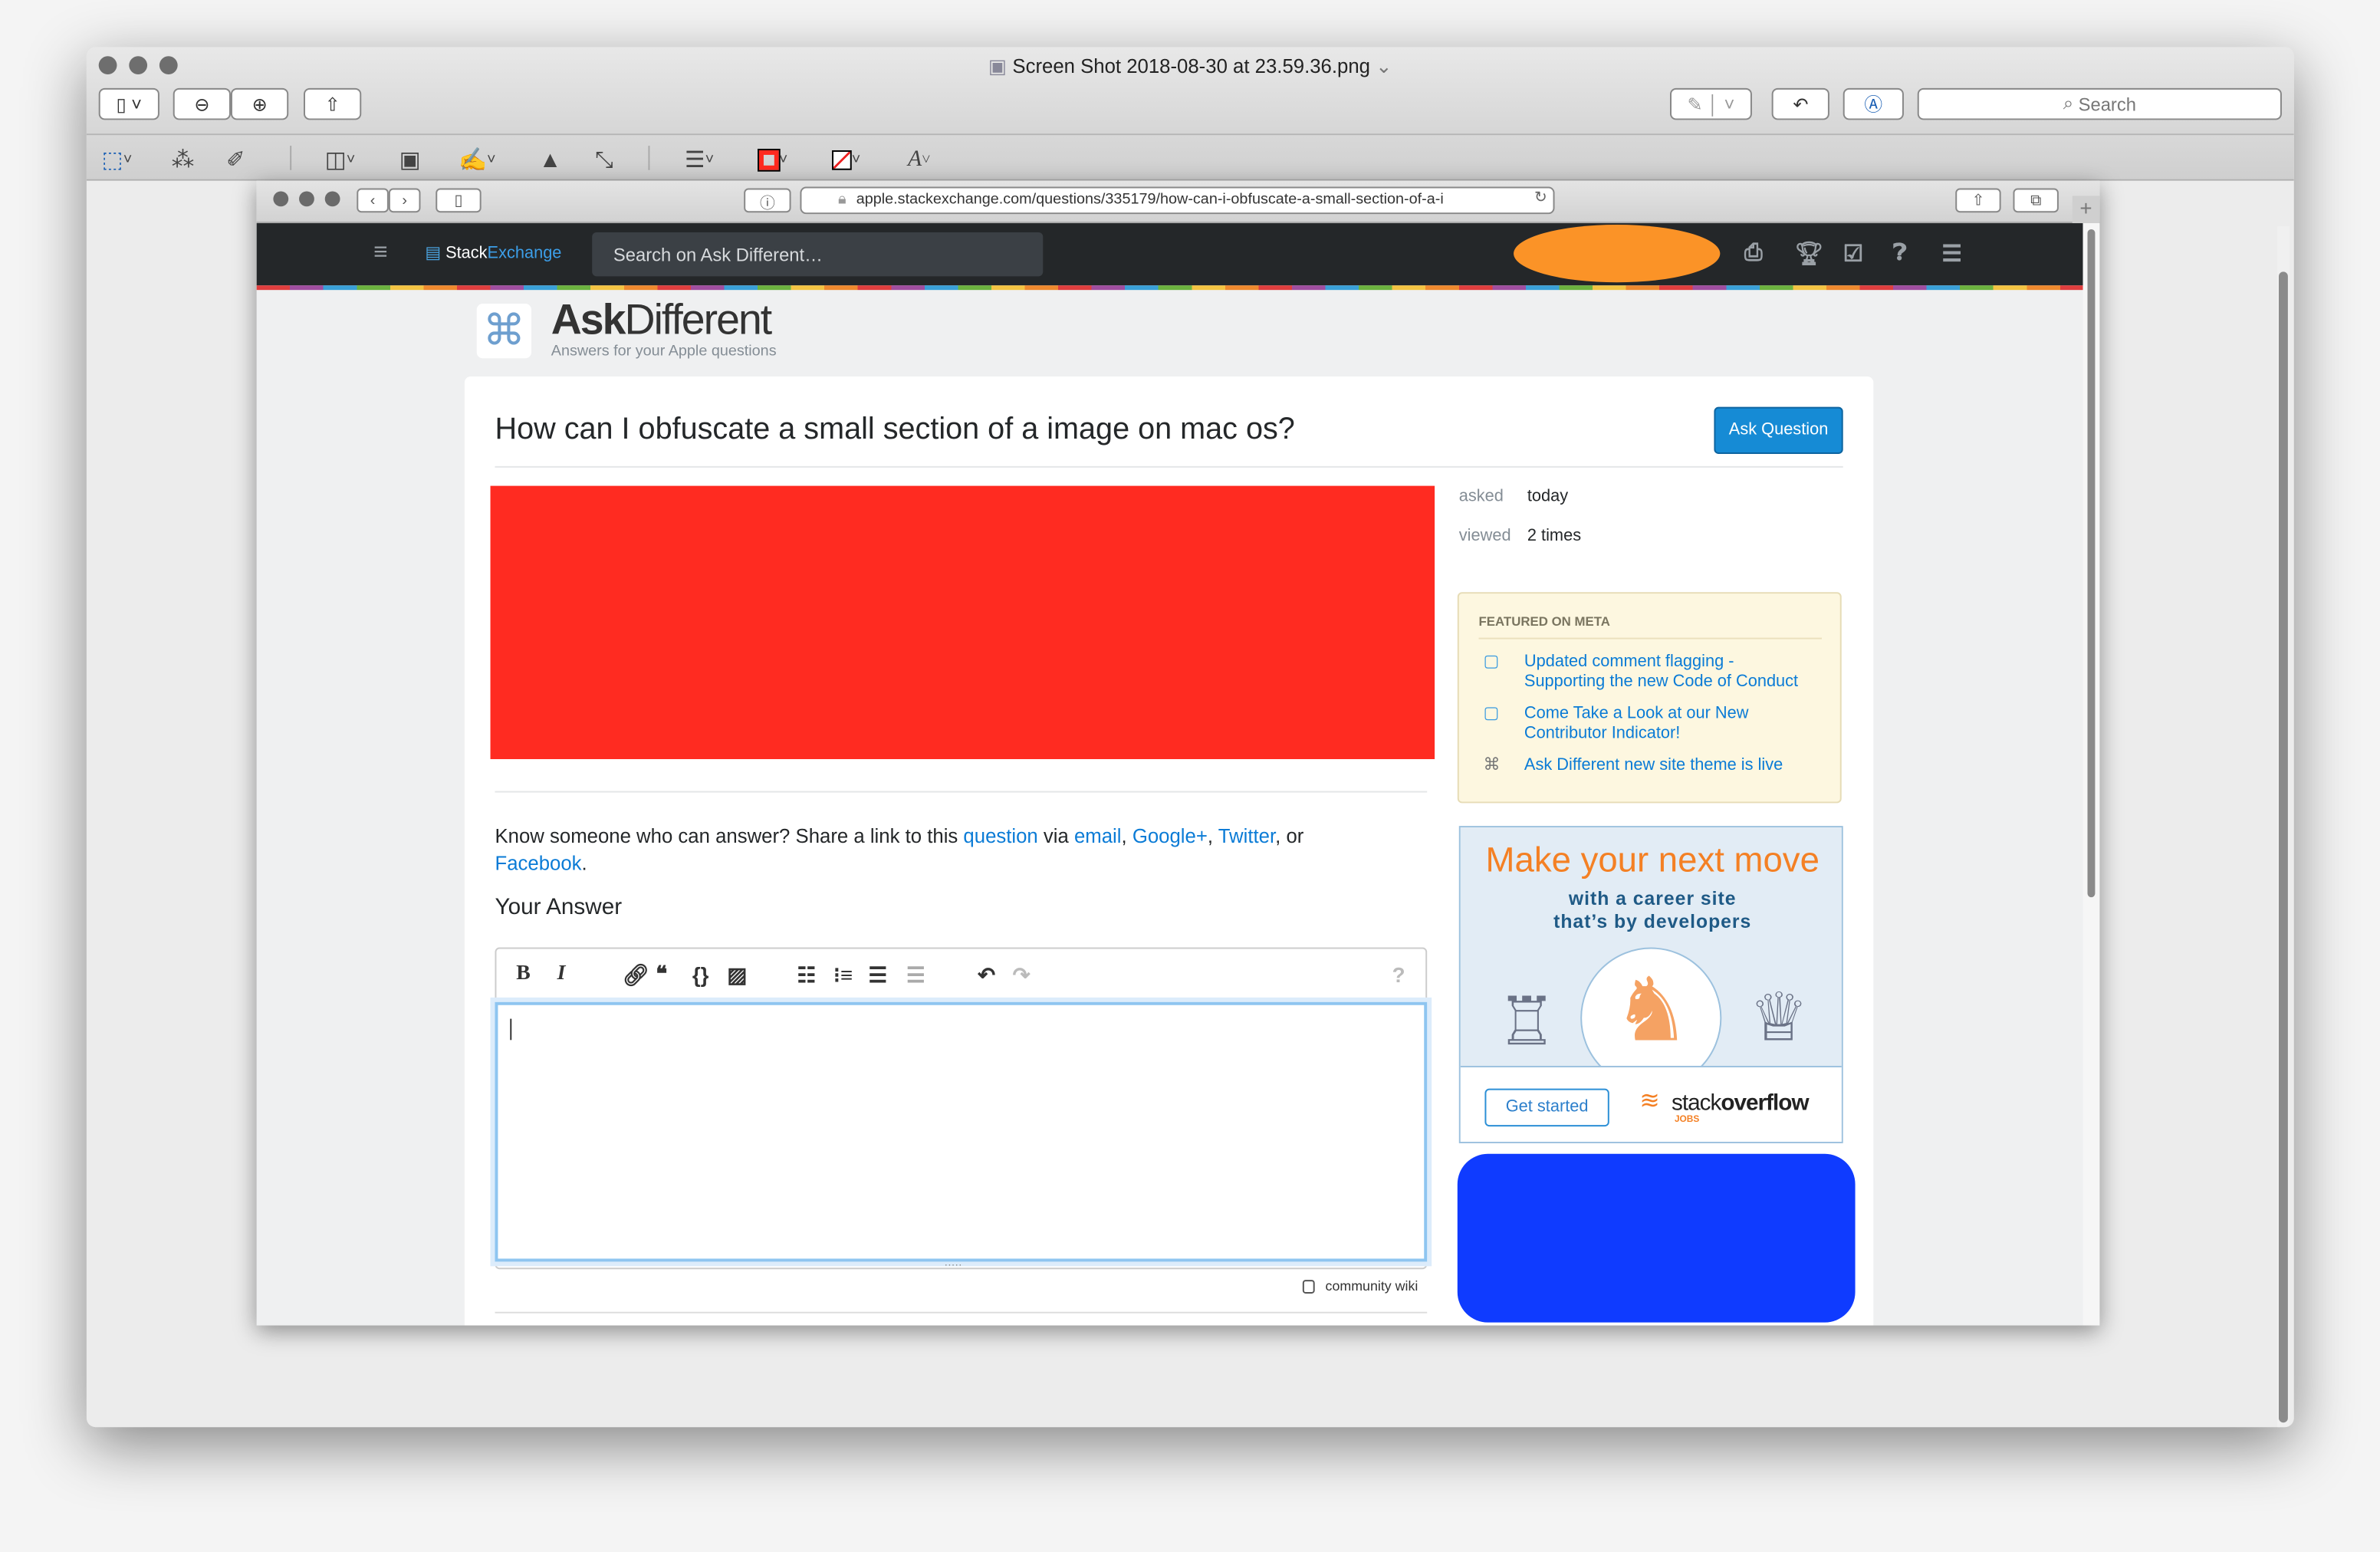 The image size is (2380, 1552). I want to click on rect-select-icon: ⬚ ˅, so click(118, 159).